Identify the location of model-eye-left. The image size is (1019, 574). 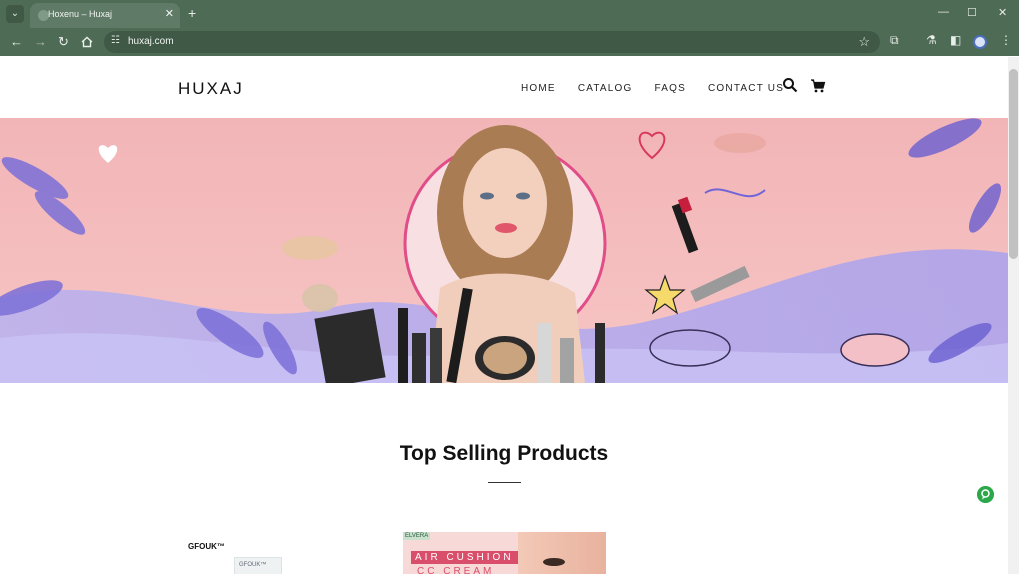
(487, 196).